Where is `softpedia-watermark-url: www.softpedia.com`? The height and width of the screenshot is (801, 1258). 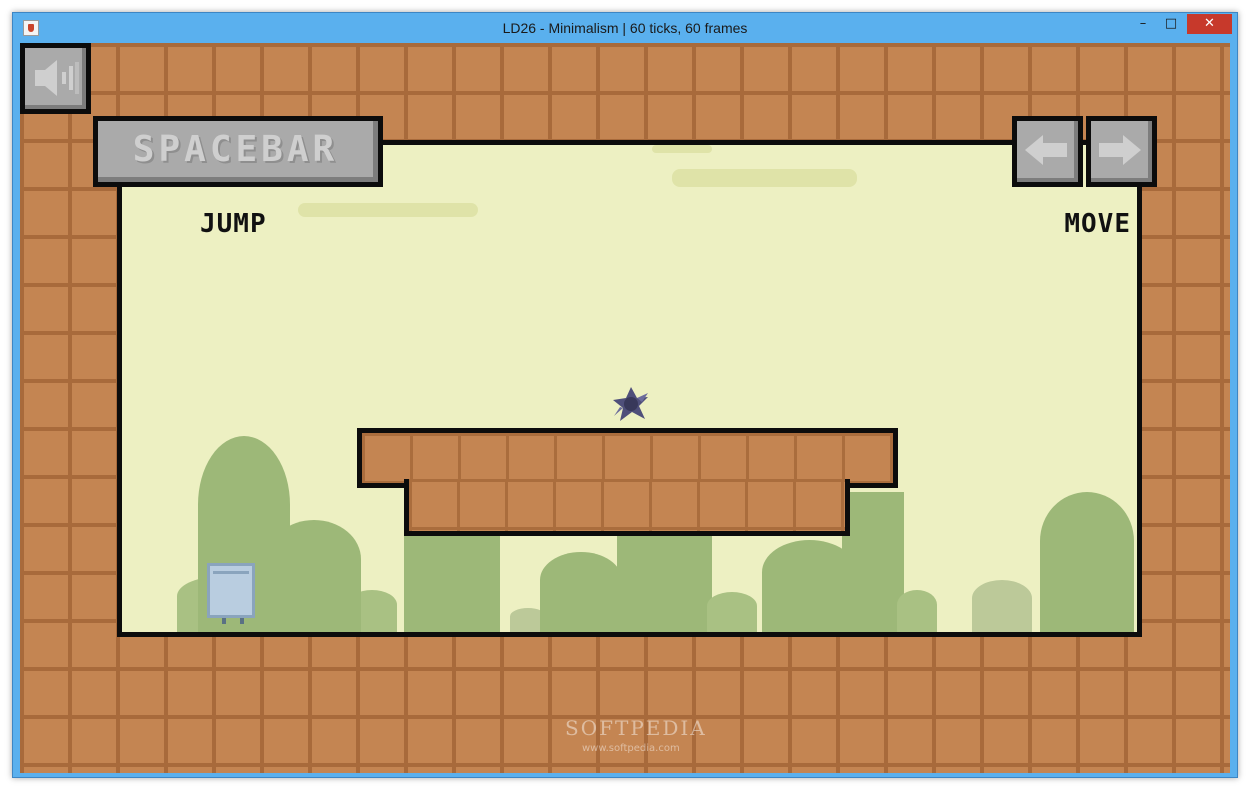 softpedia-watermark-url: www.softpedia.com is located at coordinates (631, 748).